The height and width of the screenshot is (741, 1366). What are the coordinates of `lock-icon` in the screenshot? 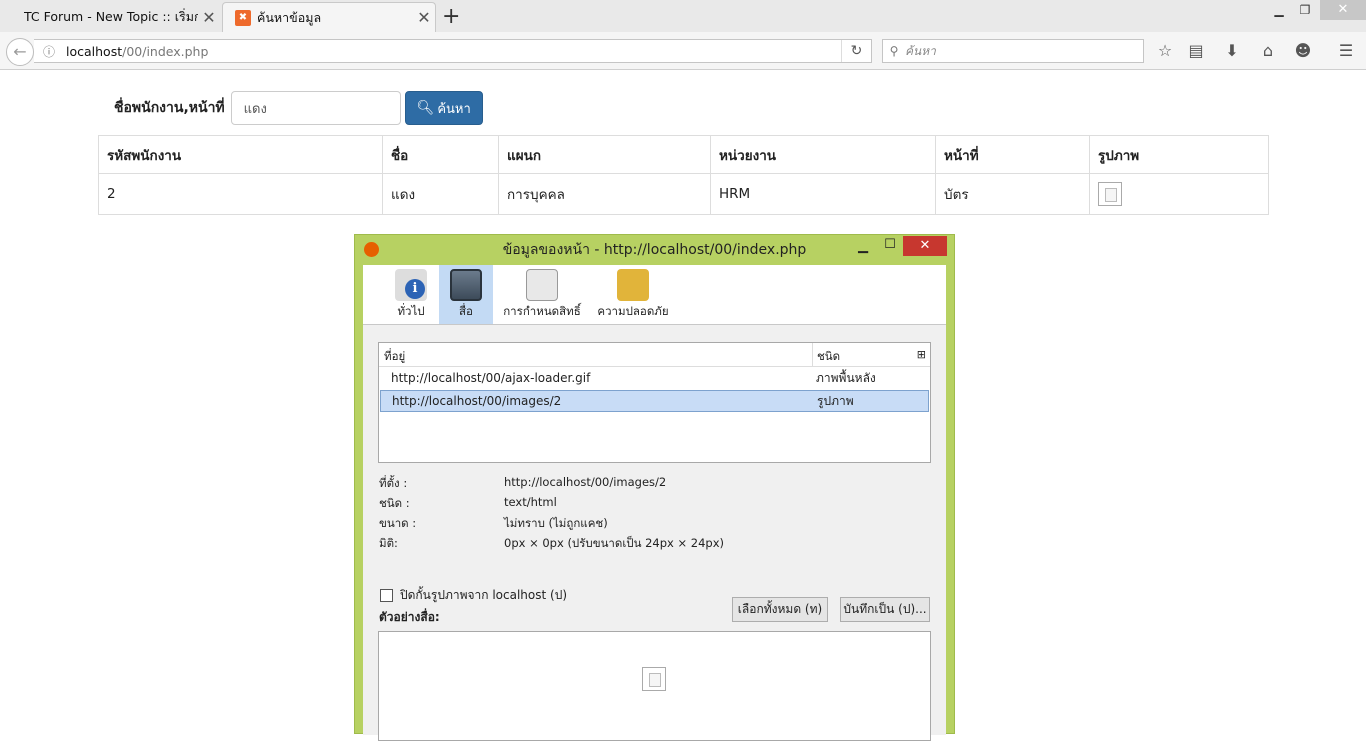 It's located at (633, 285).